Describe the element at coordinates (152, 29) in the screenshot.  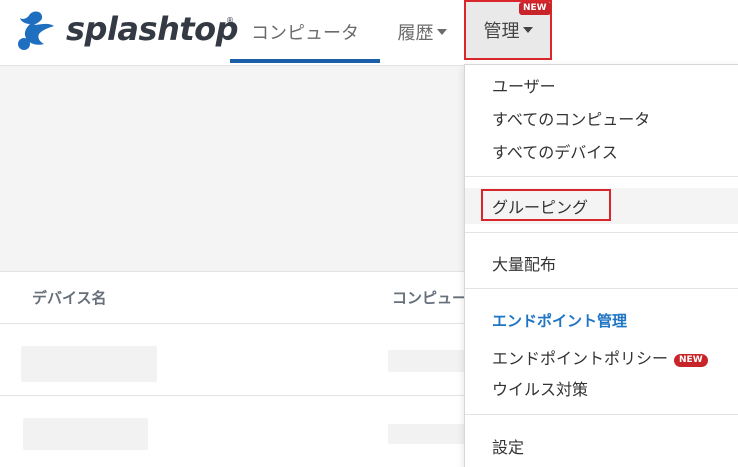
I see `logo-wordmark: splashtop` at that location.